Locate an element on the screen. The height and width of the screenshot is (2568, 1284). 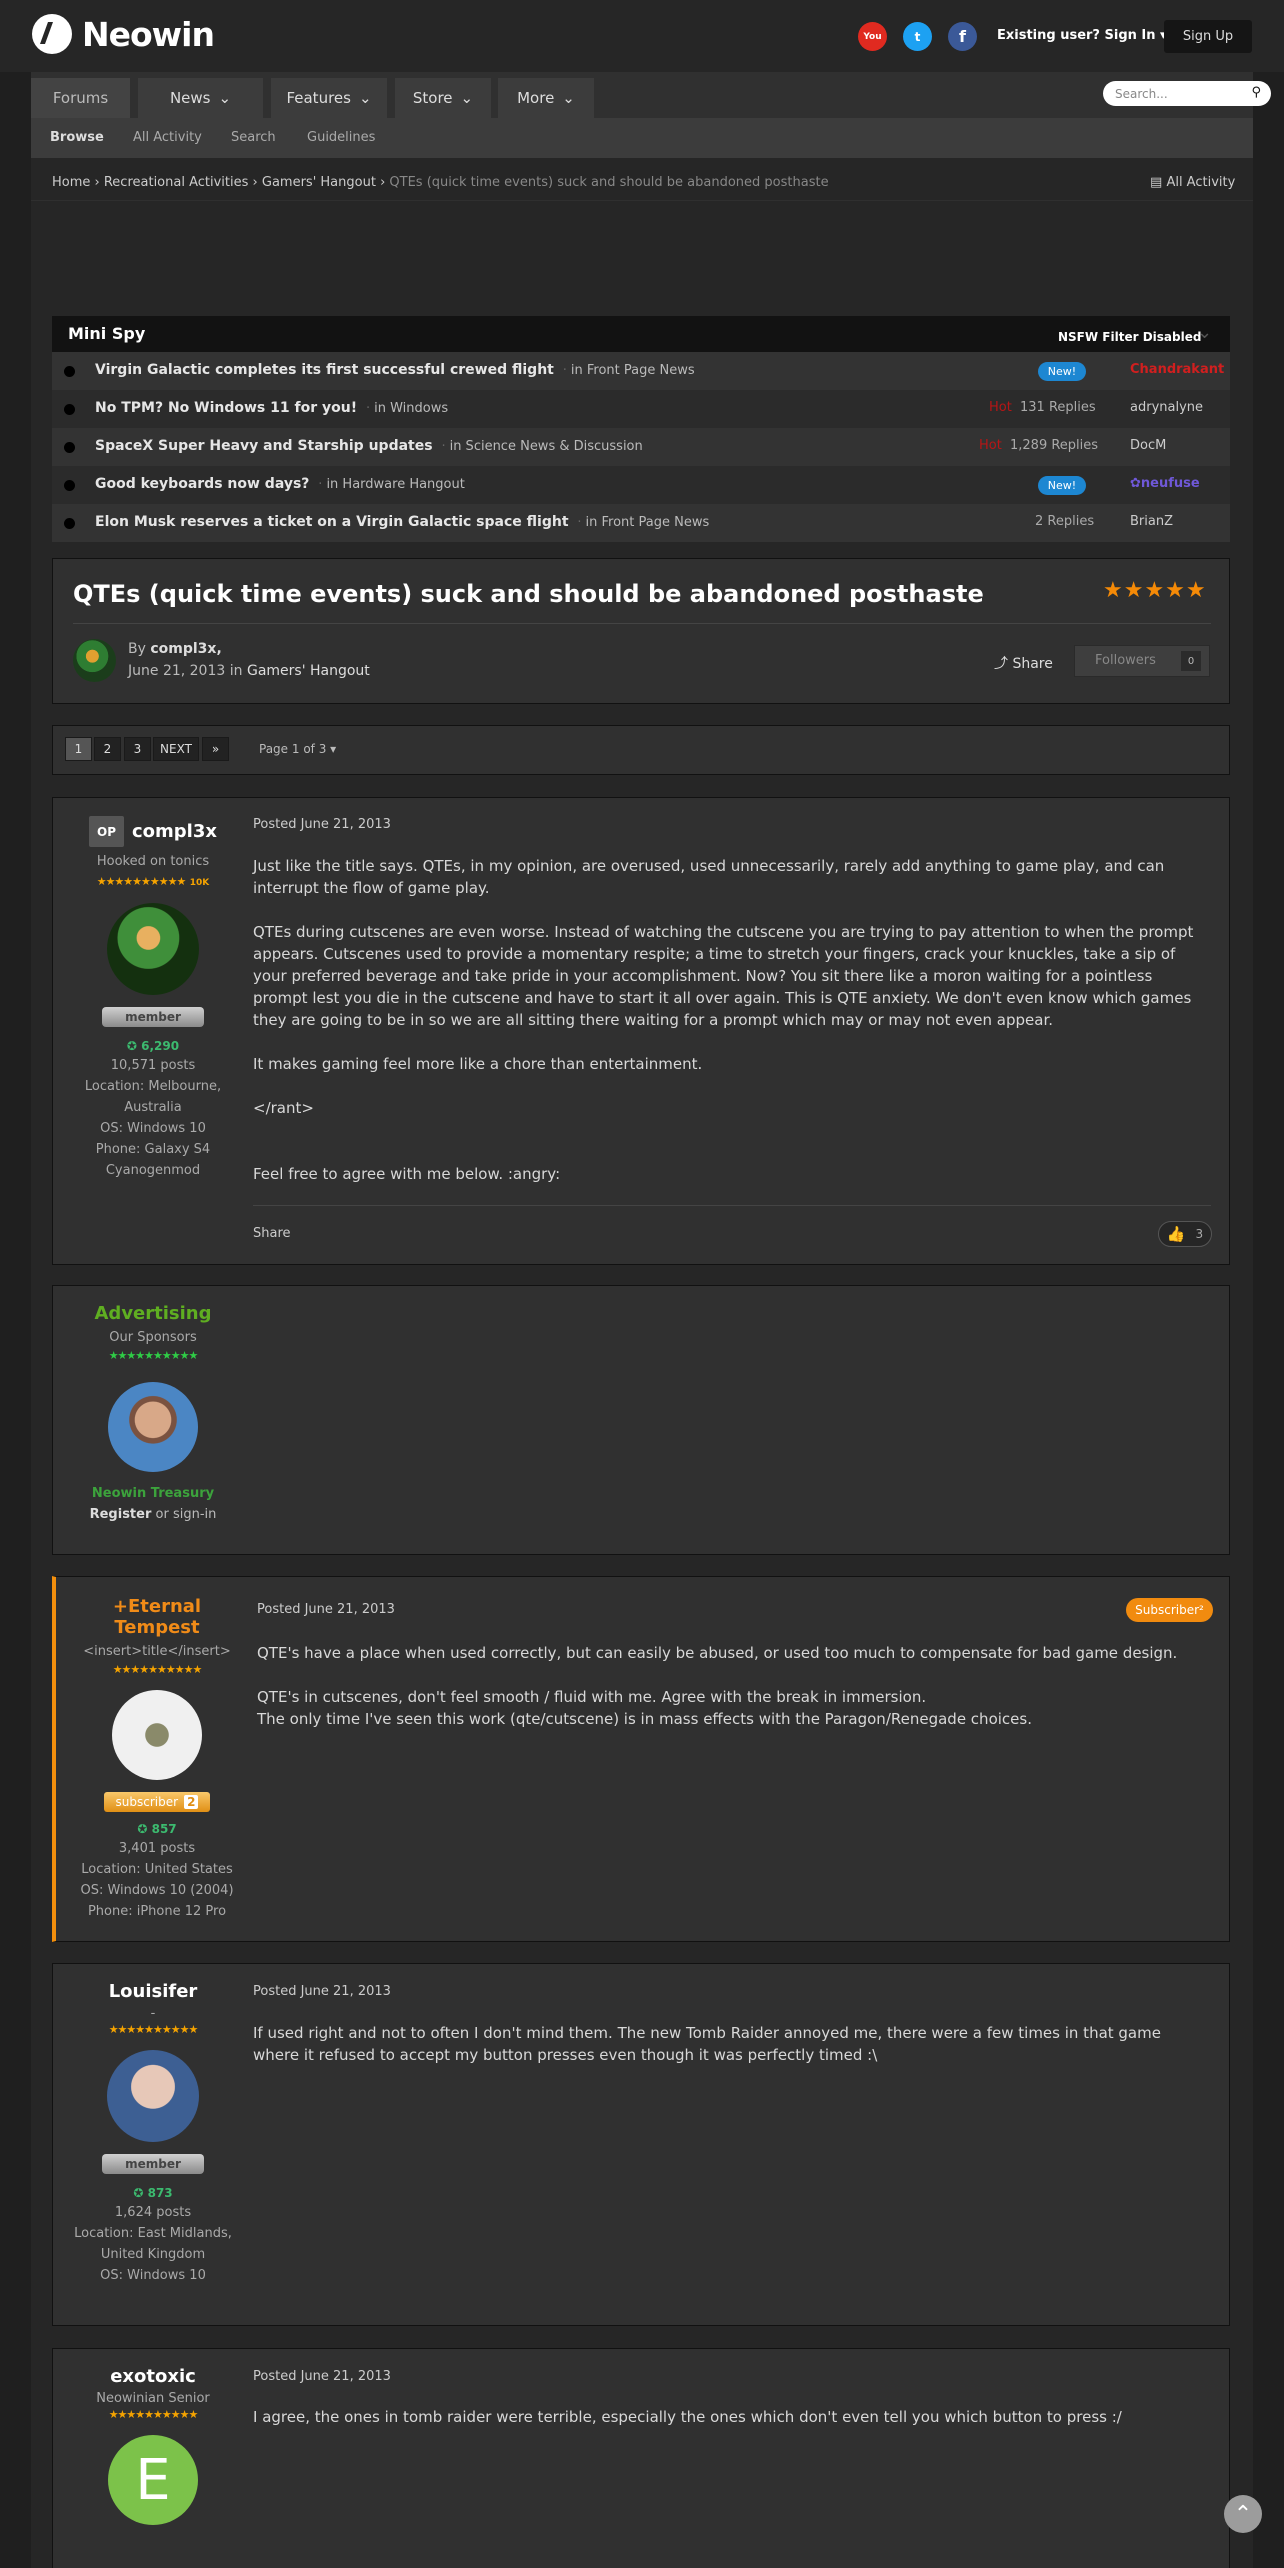
post-share-link: Share is located at coordinates (272, 1233).